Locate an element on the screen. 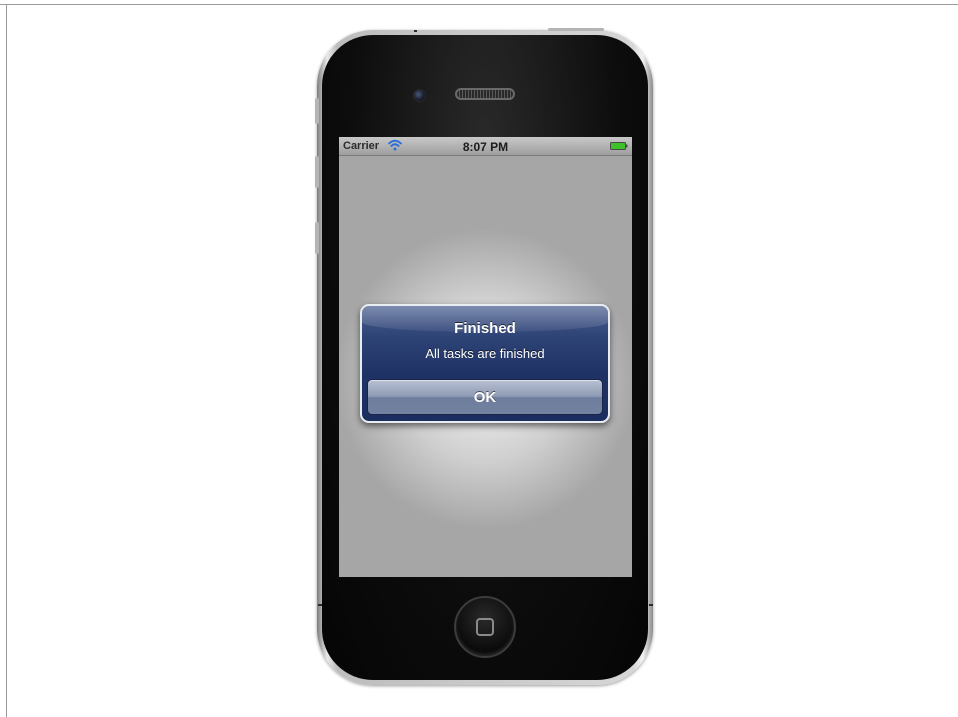 The height and width of the screenshot is (717, 958). alert-dialog: Finished All tasks are finished OK is located at coordinates (485, 363).